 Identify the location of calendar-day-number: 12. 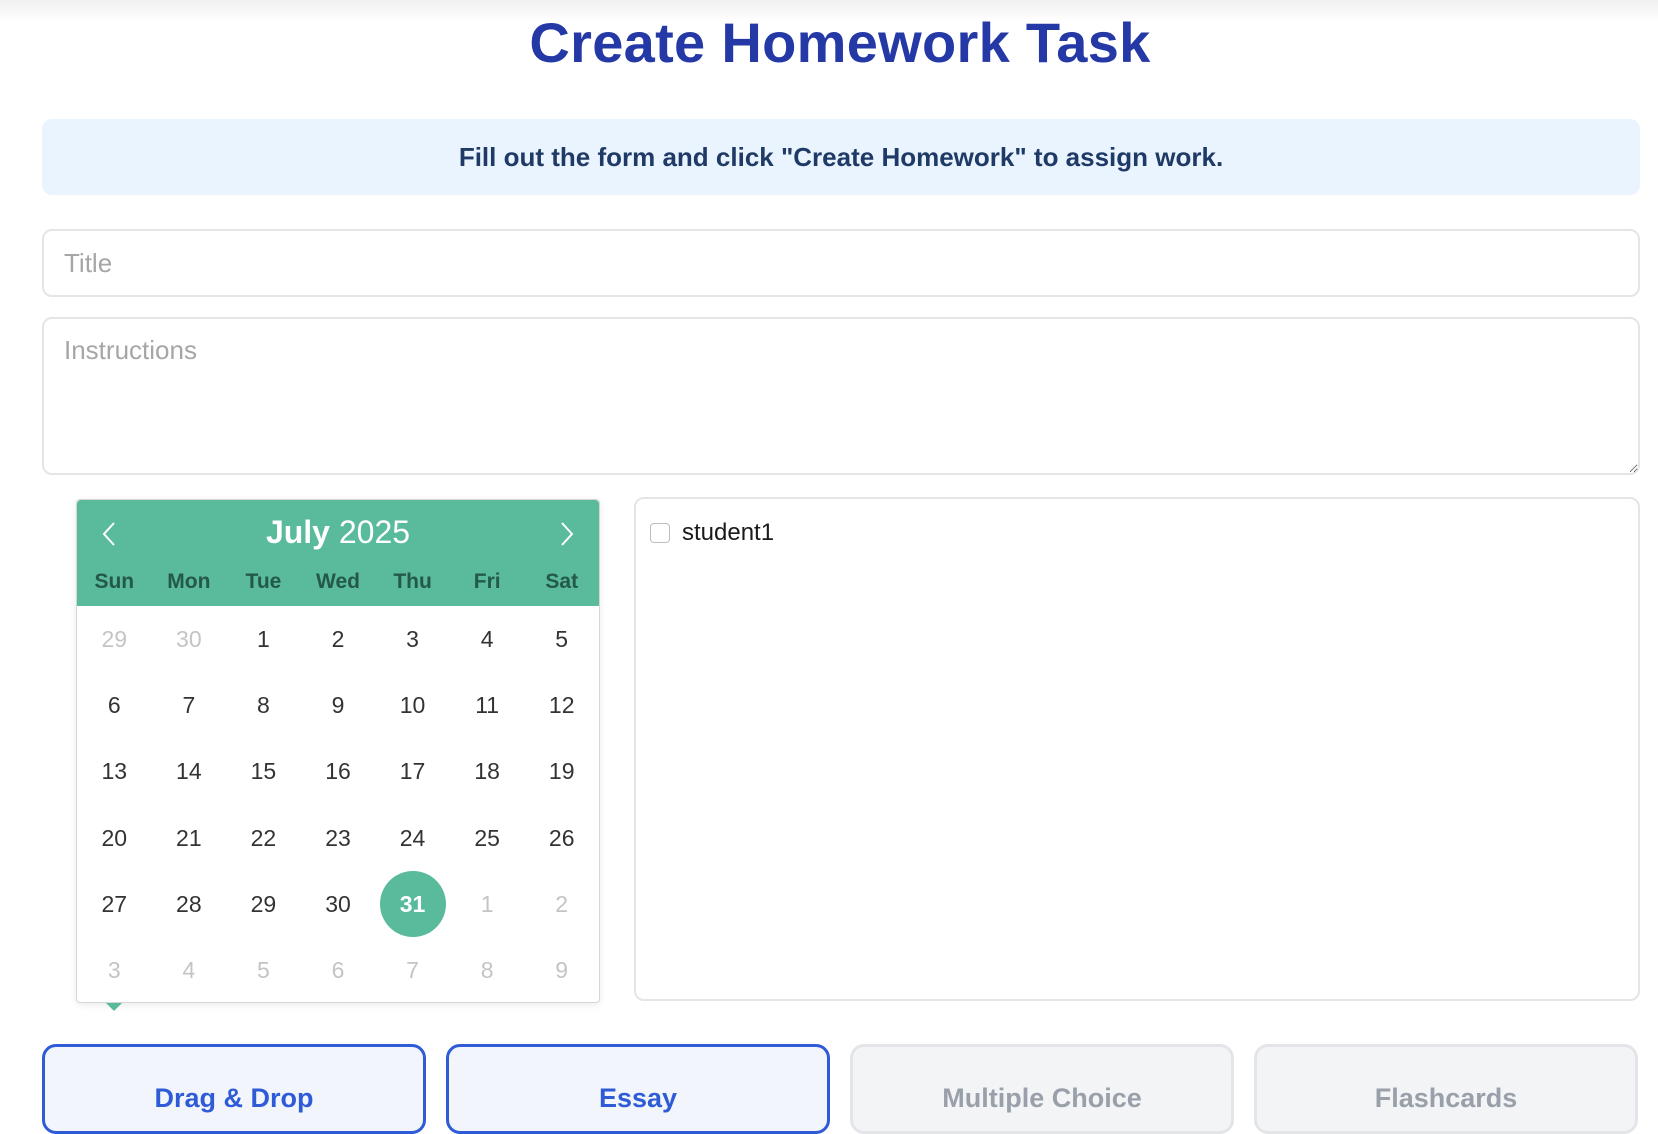
(561, 704).